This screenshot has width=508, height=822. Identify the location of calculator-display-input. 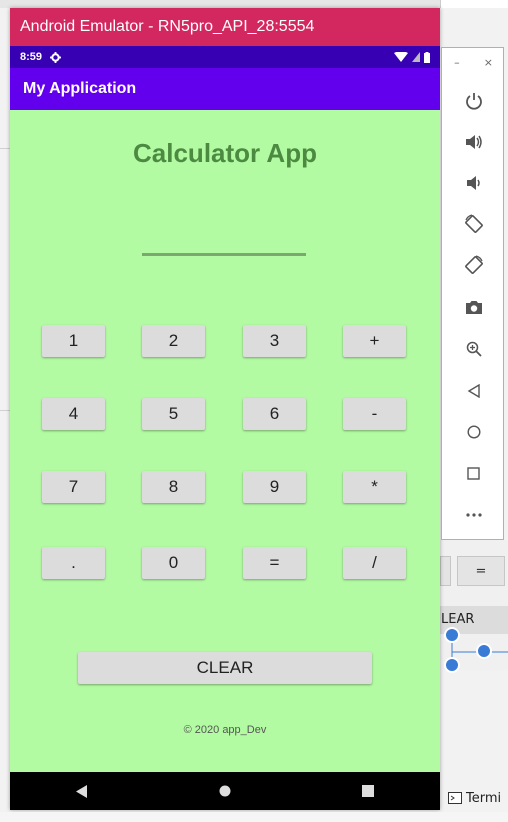
(224, 254).